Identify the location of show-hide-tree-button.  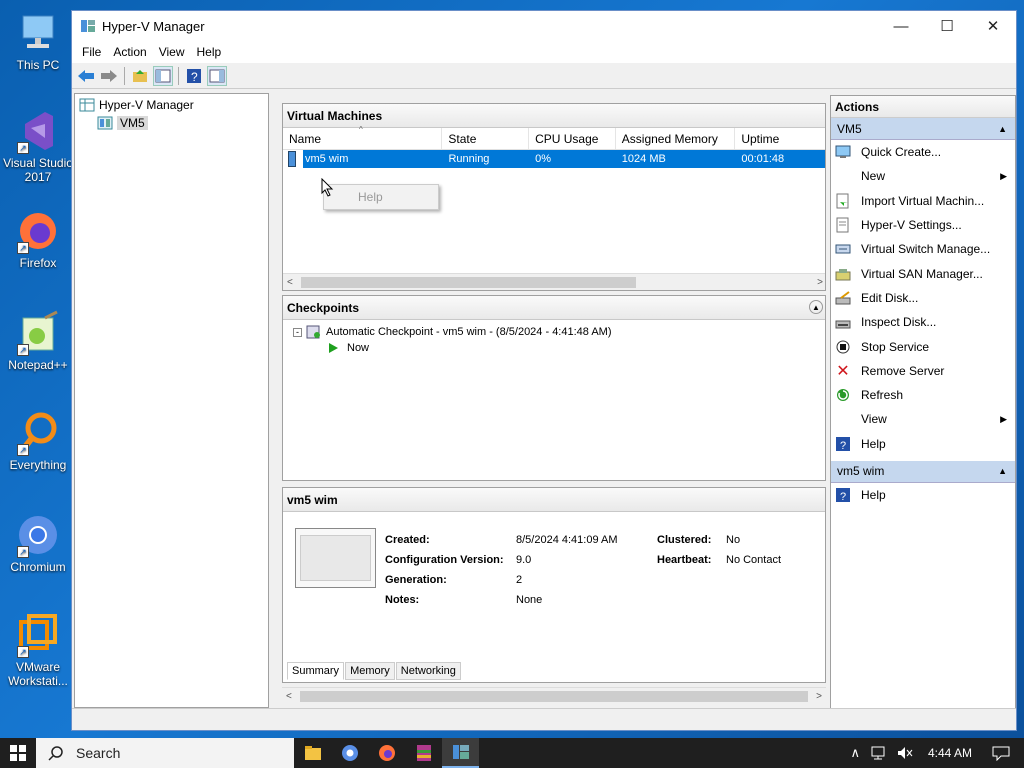
(163, 75).